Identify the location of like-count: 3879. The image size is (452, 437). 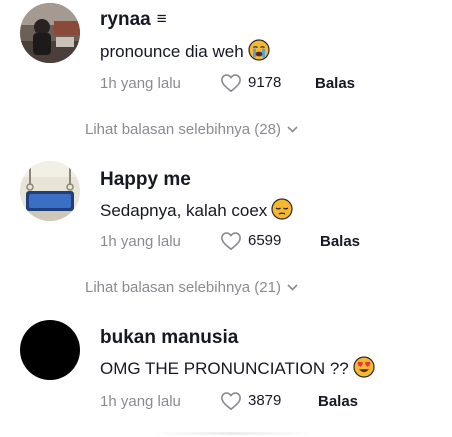
(265, 400).